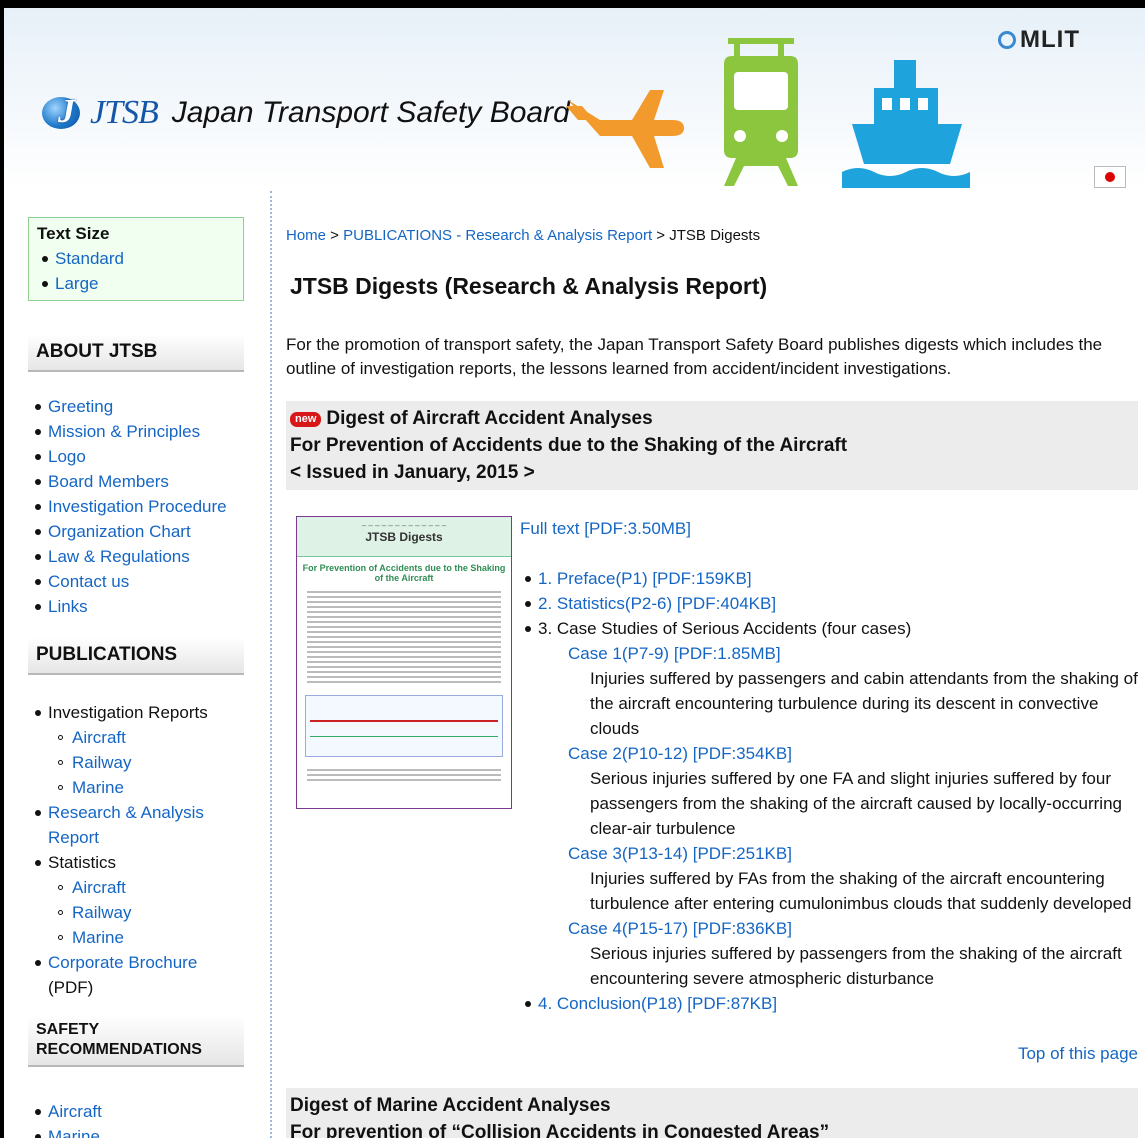  I want to click on case-1: Case 1(P7-9) [PDF:1.85MB], so click(829, 653).